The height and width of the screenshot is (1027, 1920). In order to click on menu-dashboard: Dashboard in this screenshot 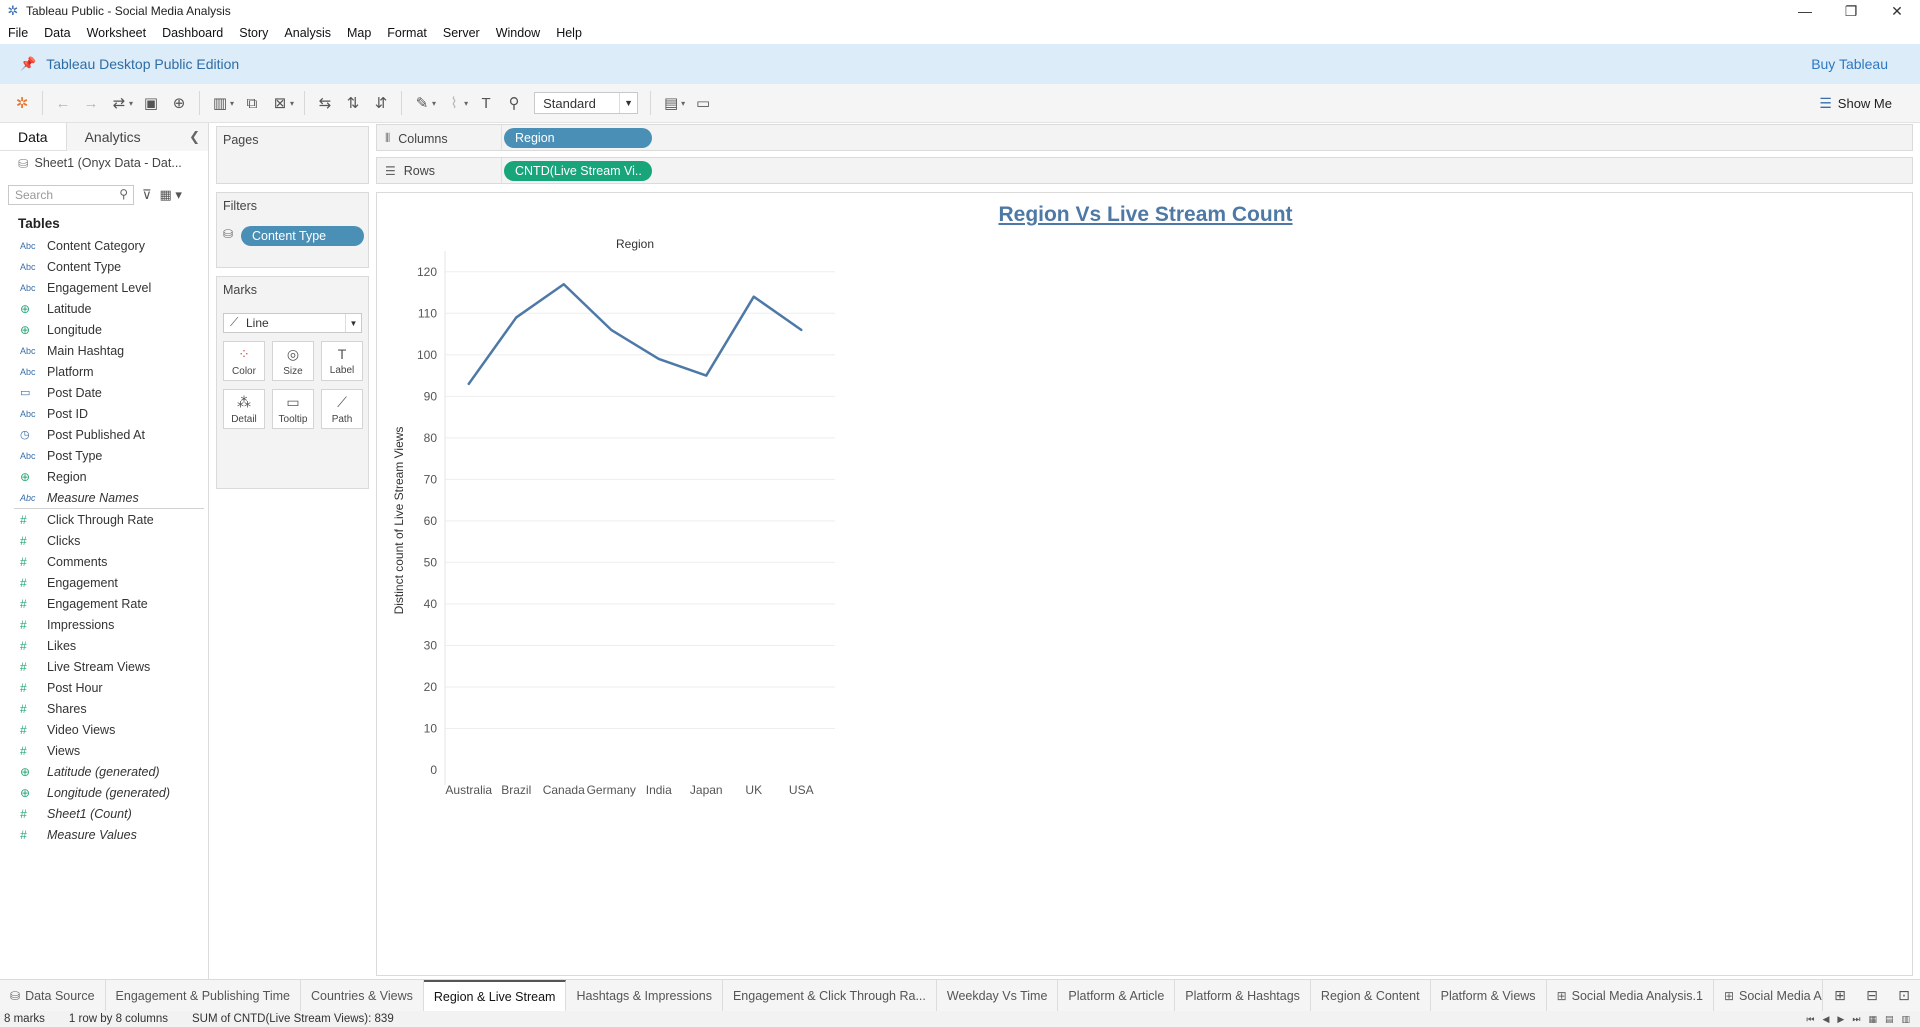, I will do `click(192, 33)`.